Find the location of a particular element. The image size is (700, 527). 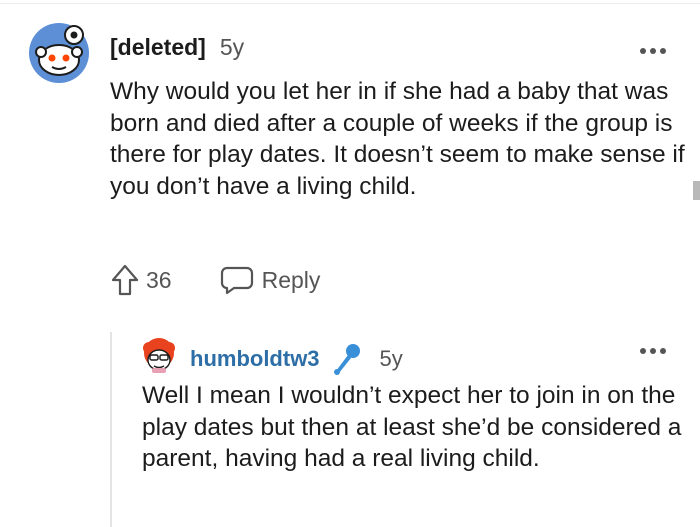

upvote-button: 36 is located at coordinates (141, 280).